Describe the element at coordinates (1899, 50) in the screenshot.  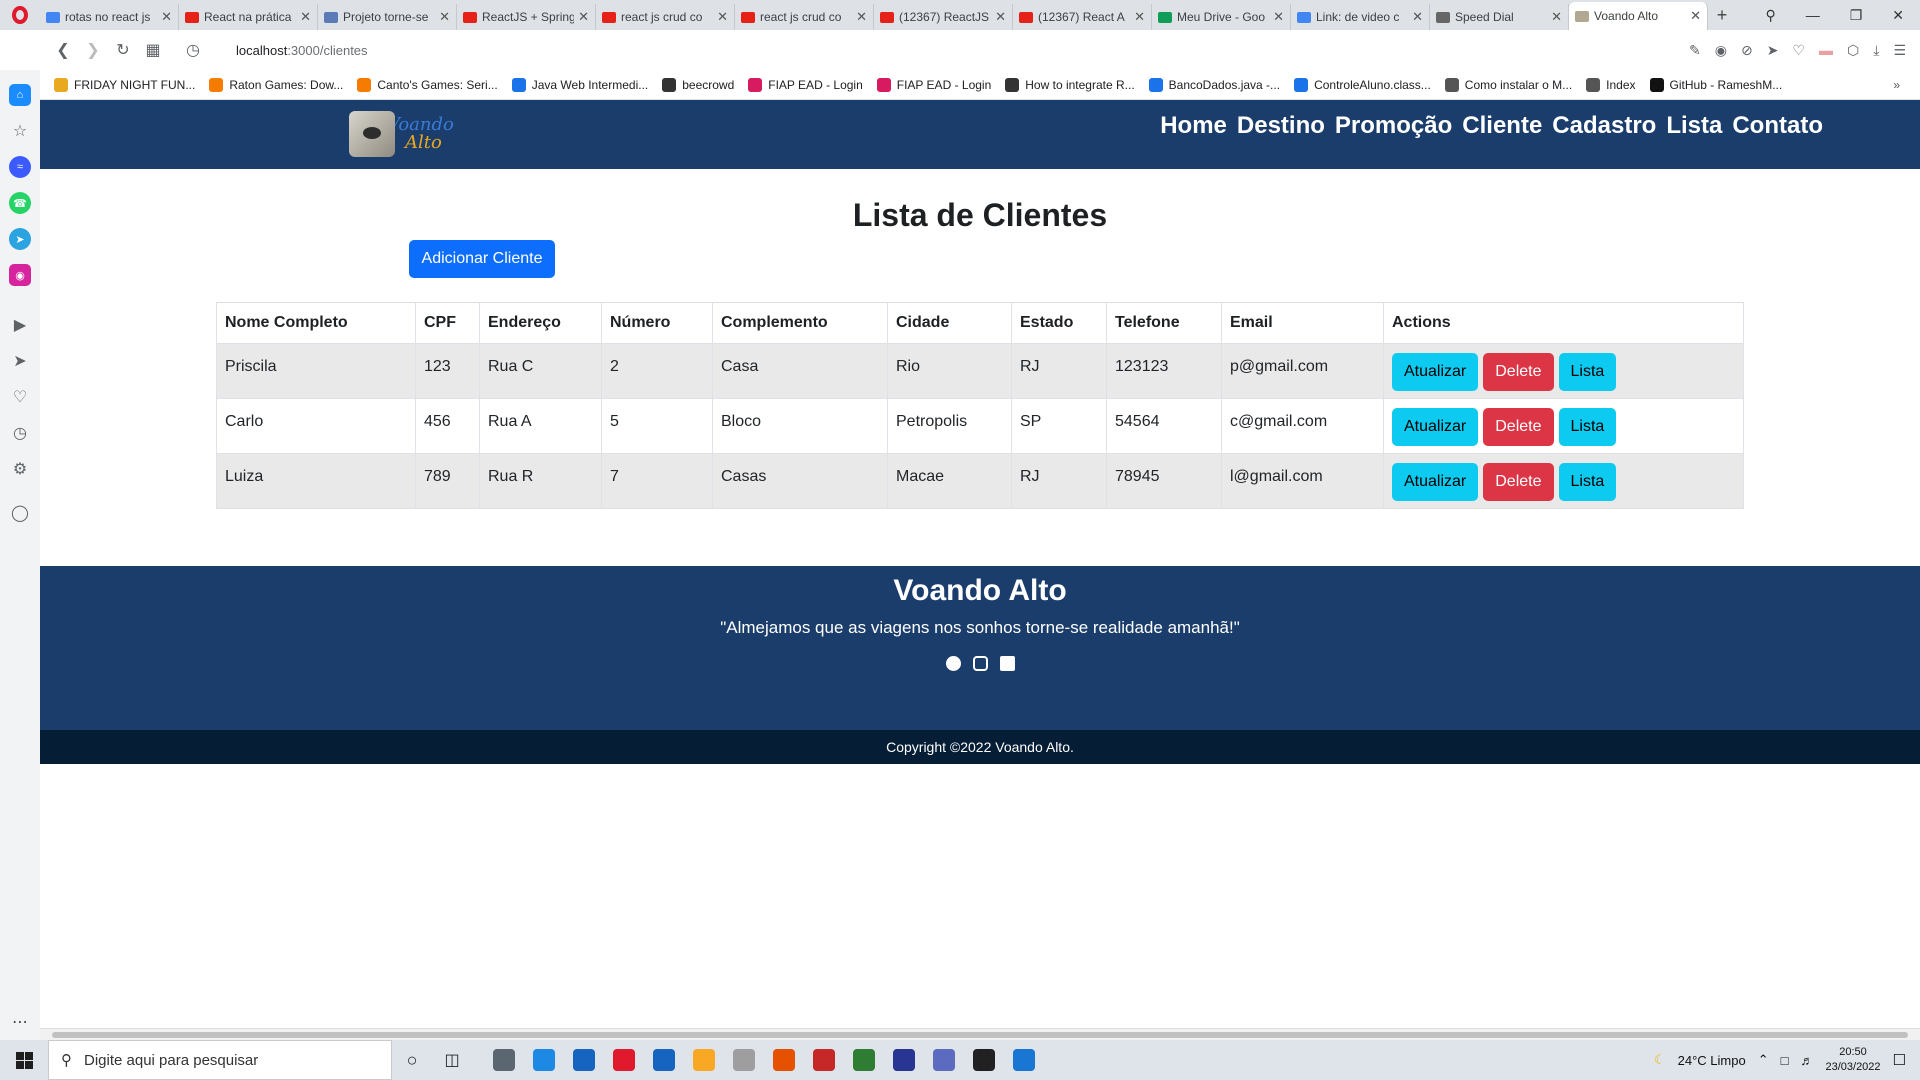
I see `menu-icon: ☰` at that location.